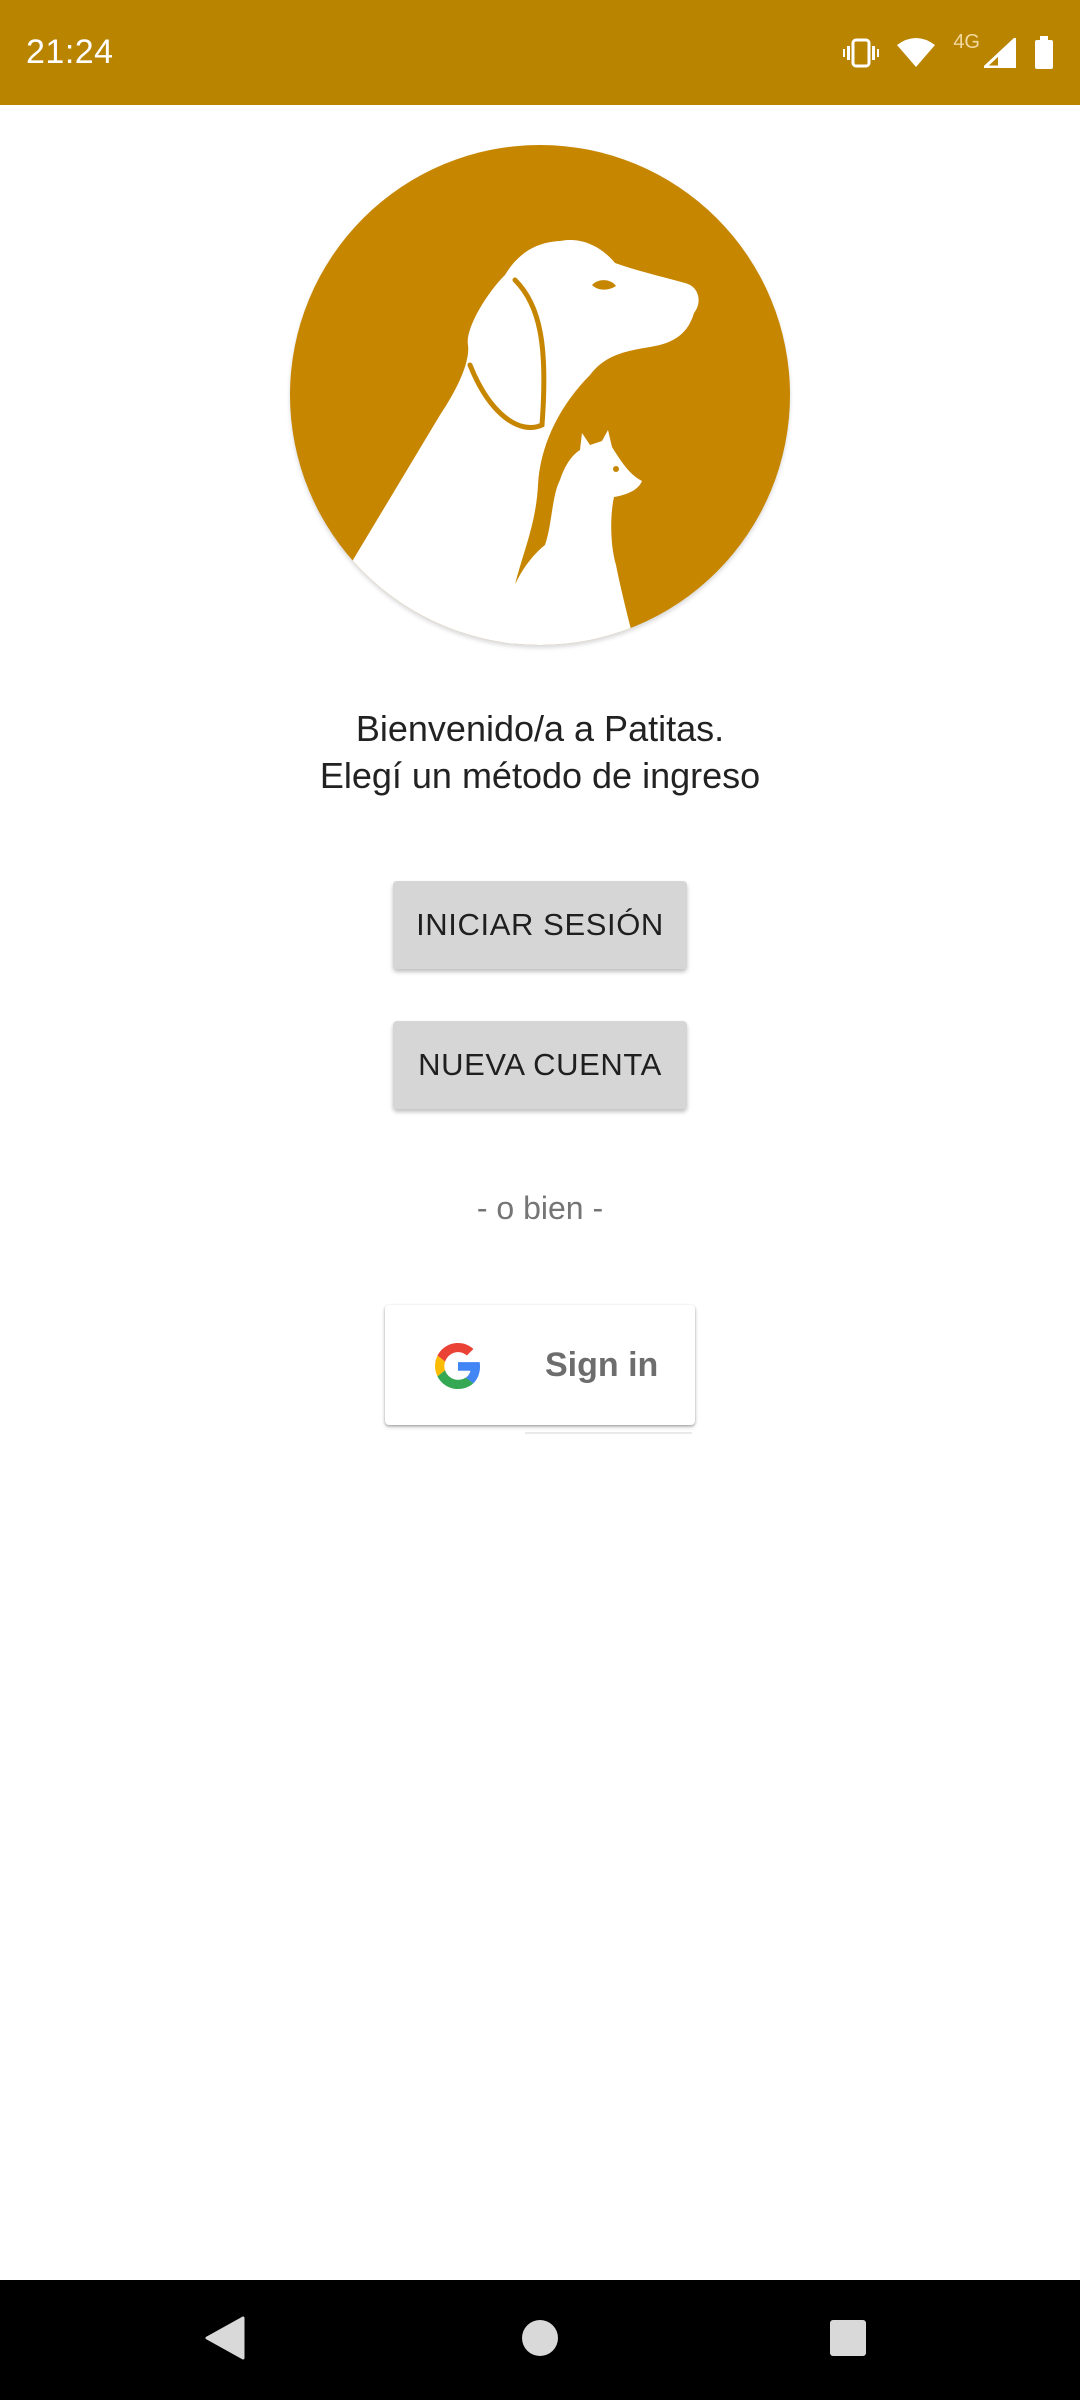 This screenshot has width=1080, height=2400. I want to click on wifi-icon, so click(916, 52).